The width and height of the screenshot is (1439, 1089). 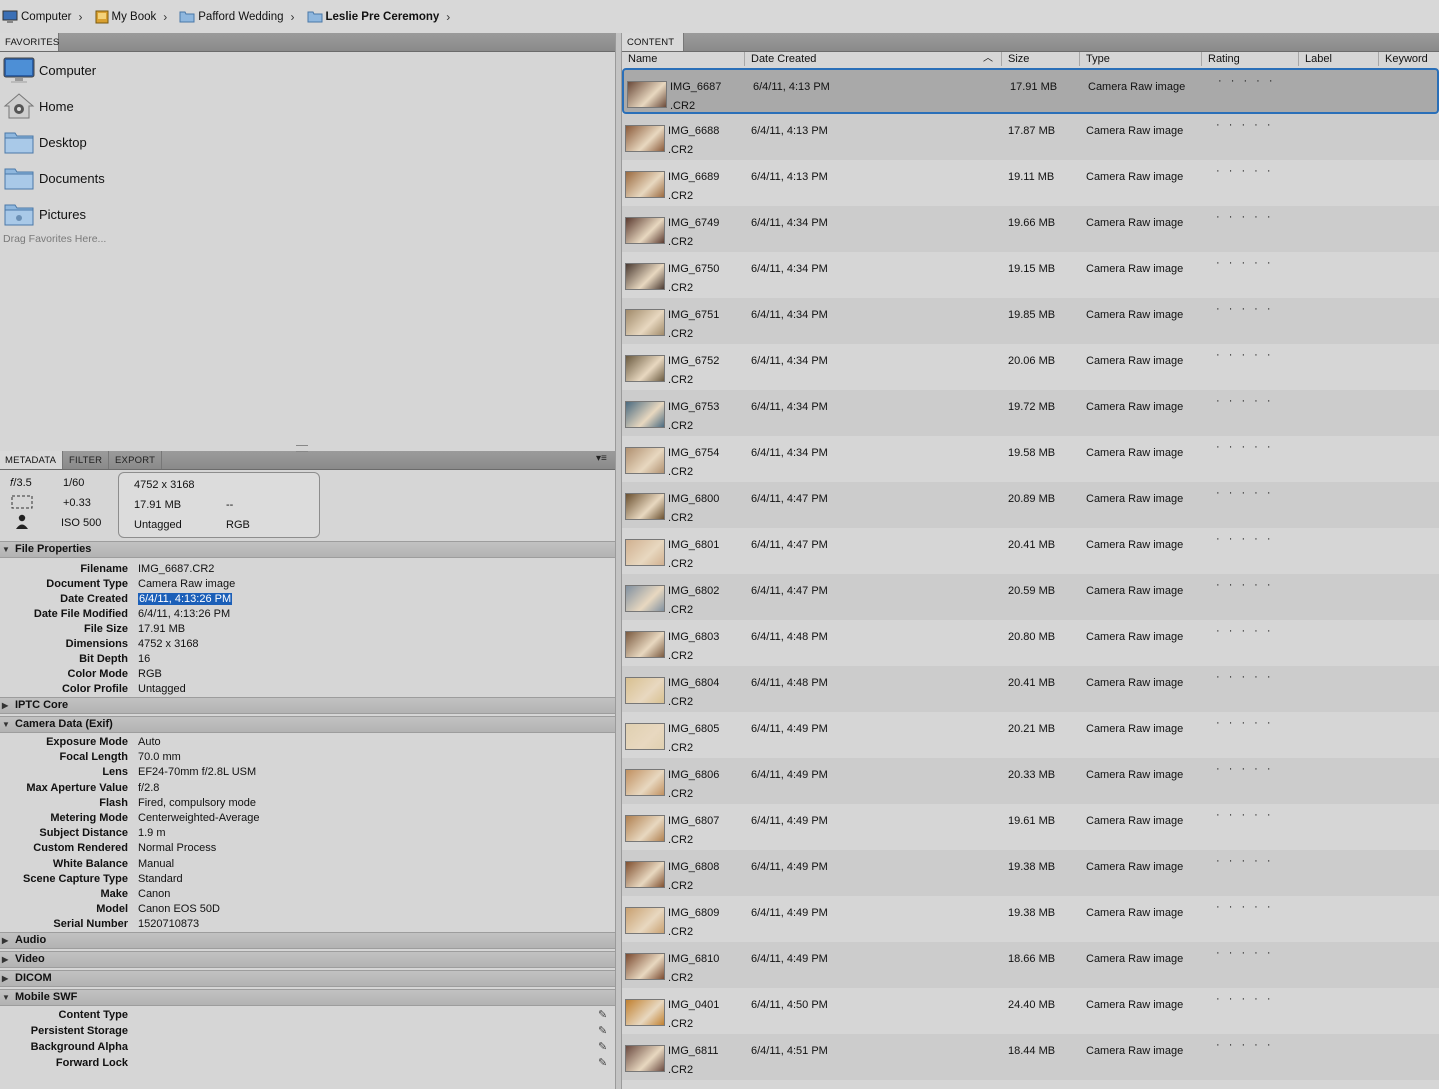 What do you see at coordinates (135, 17) in the screenshot?
I see `breadcrumb-my-book: My Book ›` at bounding box center [135, 17].